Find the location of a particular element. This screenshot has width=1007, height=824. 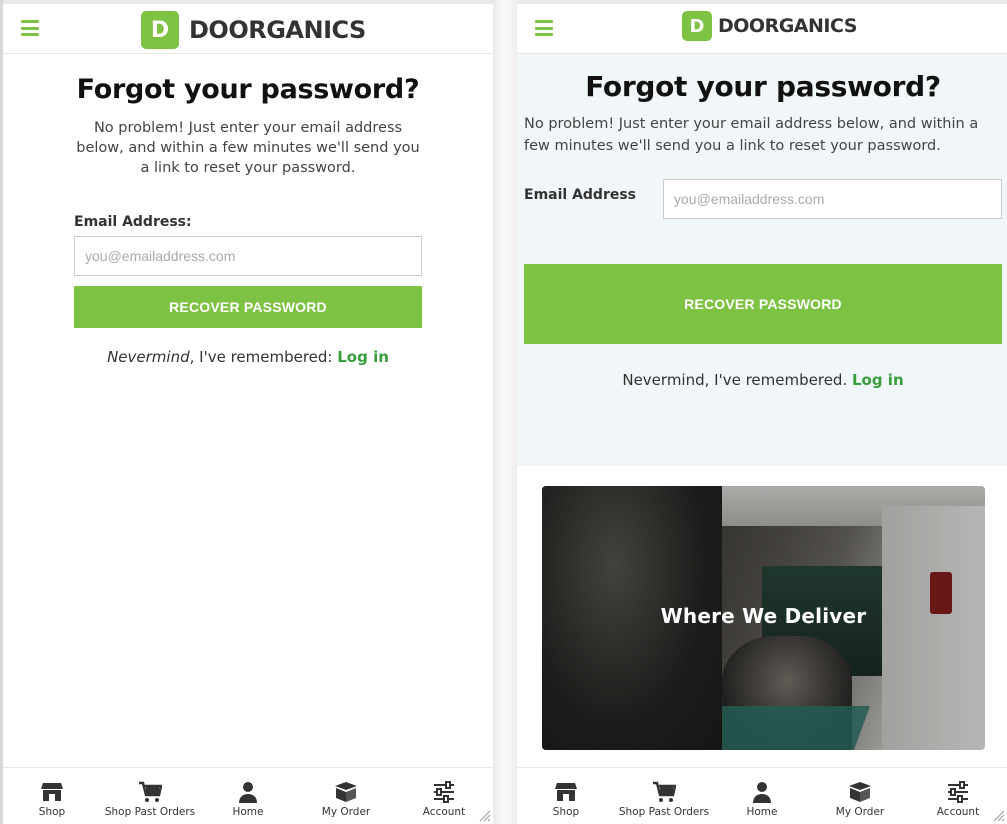

where-we-deliver-caption: Where We Deliver is located at coordinates (763, 616).